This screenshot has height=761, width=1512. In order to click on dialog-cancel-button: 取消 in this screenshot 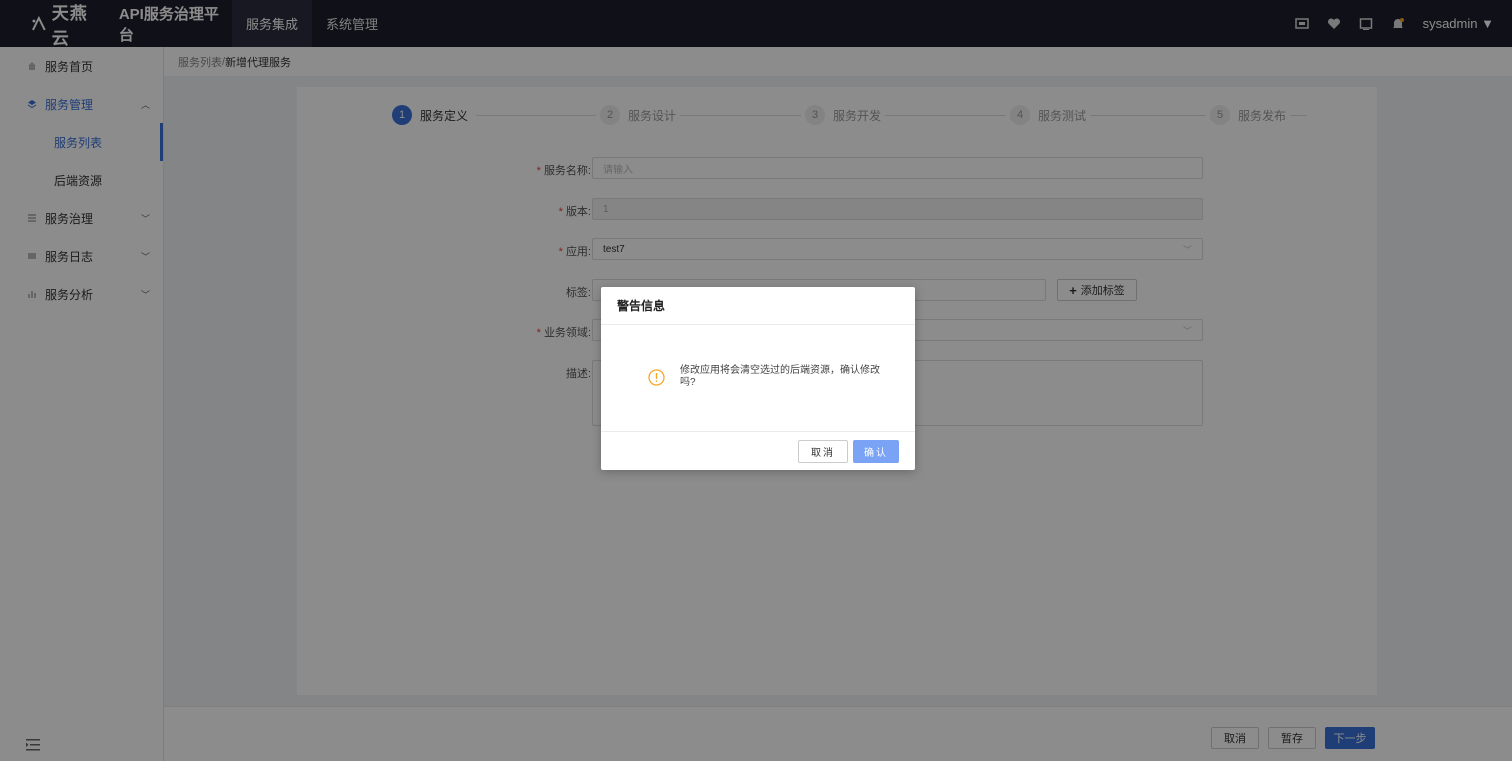, I will do `click(823, 451)`.